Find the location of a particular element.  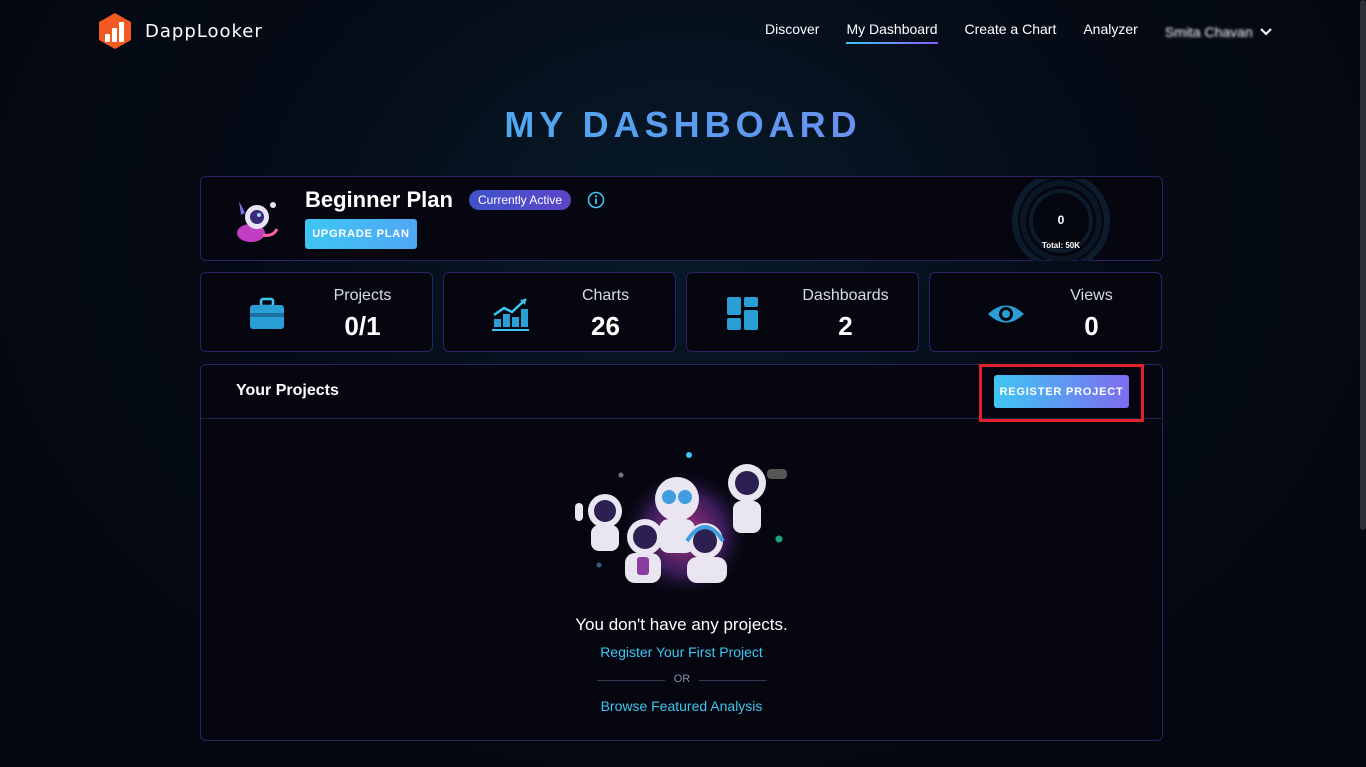

stat-card-views: Views 0 is located at coordinates (1045, 312).